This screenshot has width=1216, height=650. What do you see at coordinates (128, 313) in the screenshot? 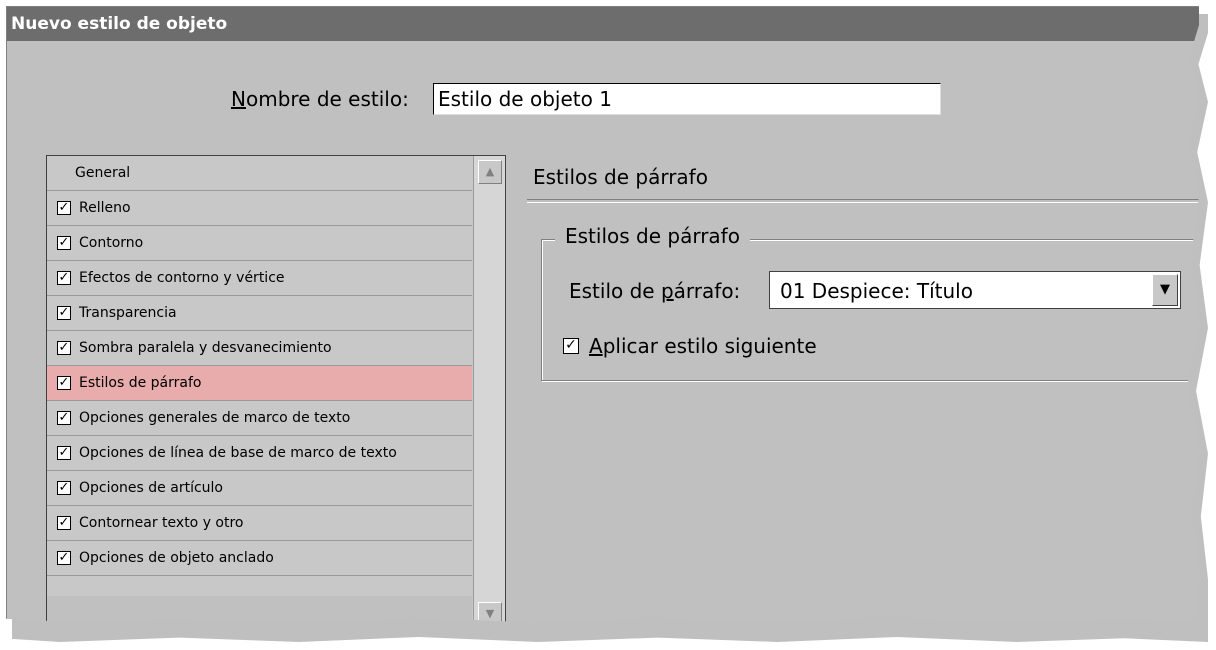
I see `category-item-label: Transparencia` at bounding box center [128, 313].